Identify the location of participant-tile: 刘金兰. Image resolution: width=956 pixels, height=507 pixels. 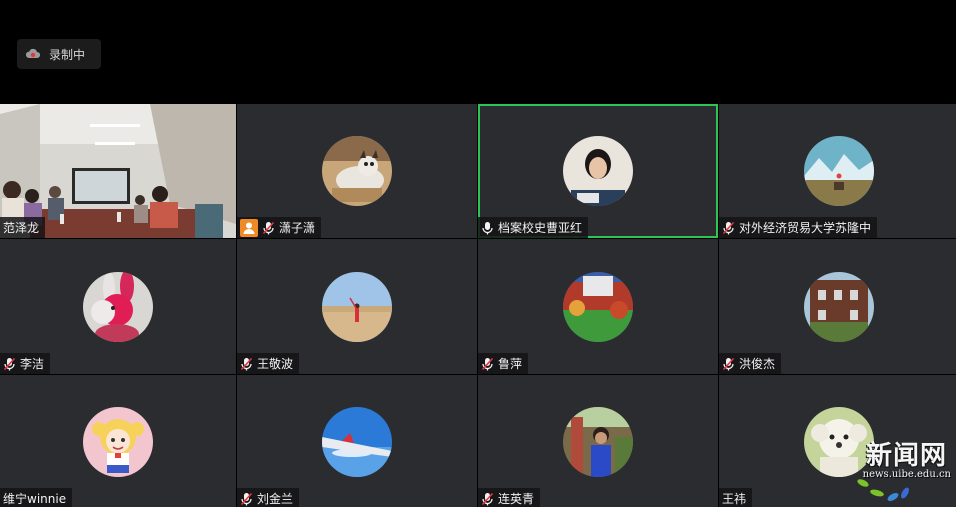
(357, 441).